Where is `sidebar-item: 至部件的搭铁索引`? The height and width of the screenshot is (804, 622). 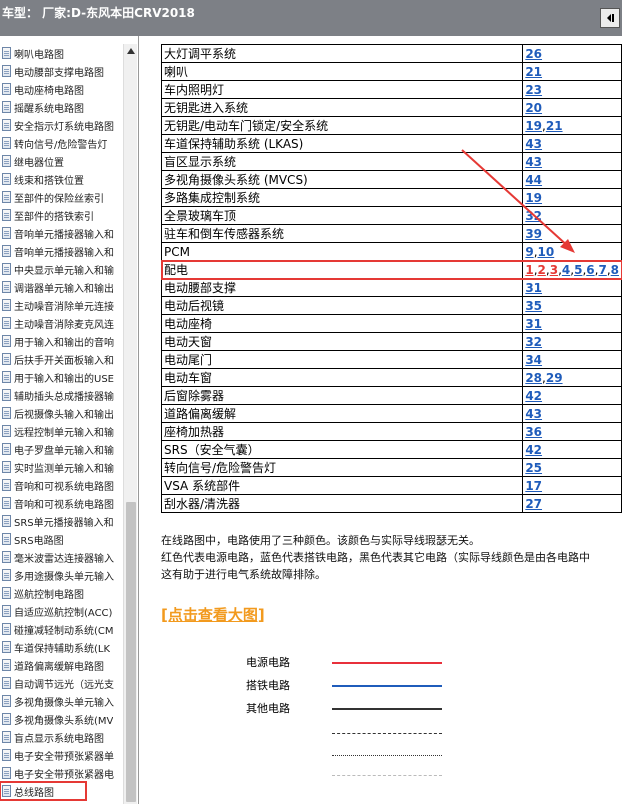 sidebar-item: 至部件的搭铁索引 is located at coordinates (62, 215).